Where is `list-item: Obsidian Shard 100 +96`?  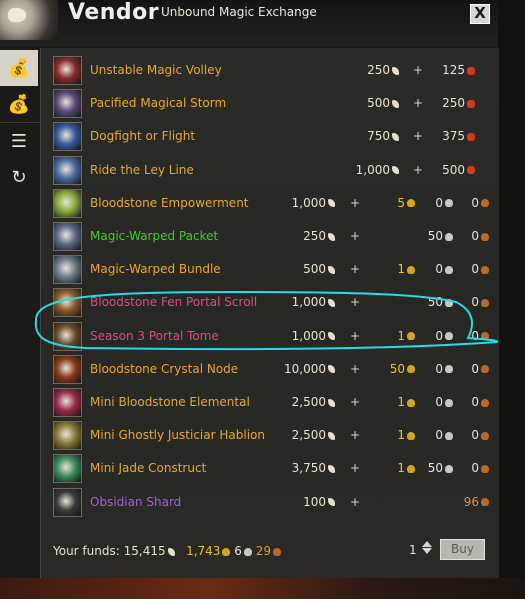 list-item: Obsidian Shard 100 +96 is located at coordinates (276, 503).